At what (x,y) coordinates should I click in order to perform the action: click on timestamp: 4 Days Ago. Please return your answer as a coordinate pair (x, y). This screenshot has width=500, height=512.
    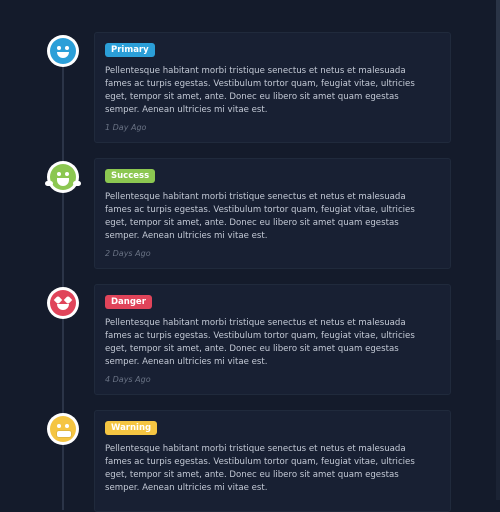
    Looking at the image, I should click on (128, 379).